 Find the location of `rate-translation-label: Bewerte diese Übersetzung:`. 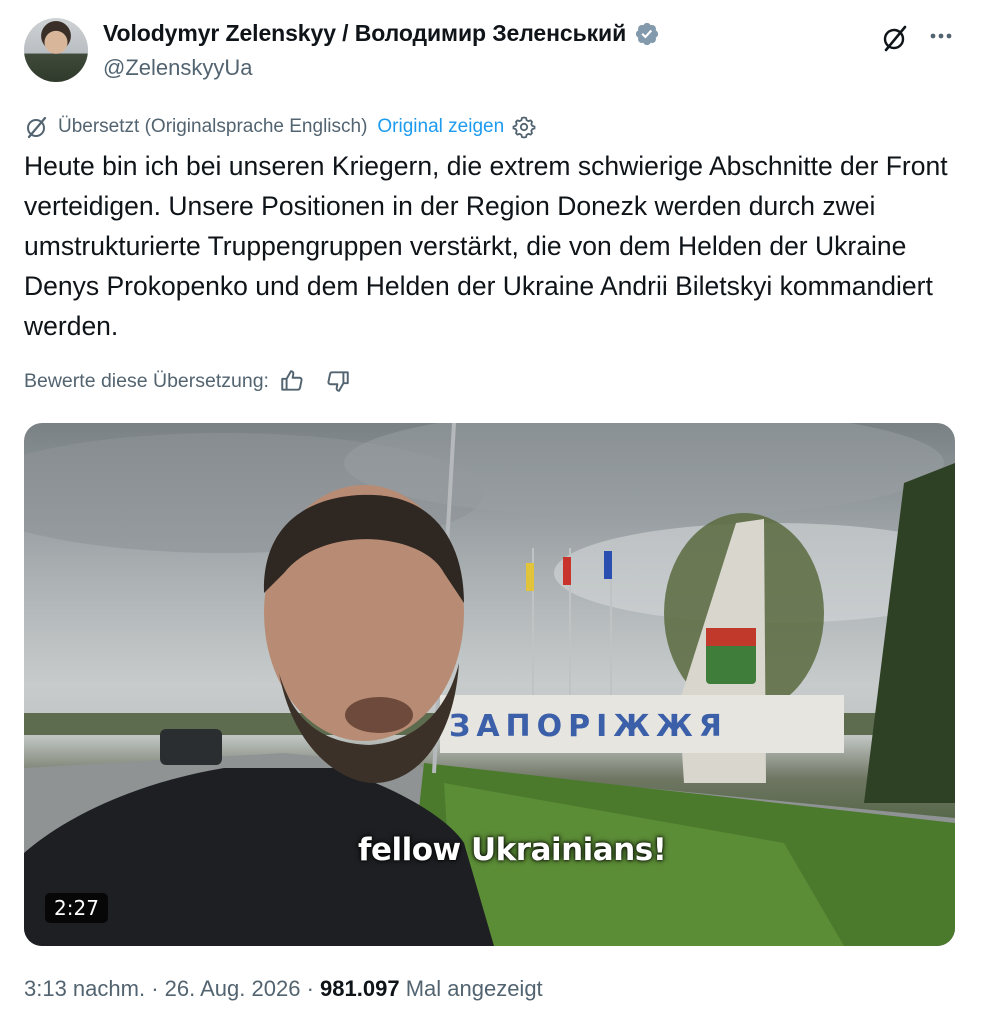

rate-translation-label: Bewerte diese Übersetzung: is located at coordinates (146, 380).